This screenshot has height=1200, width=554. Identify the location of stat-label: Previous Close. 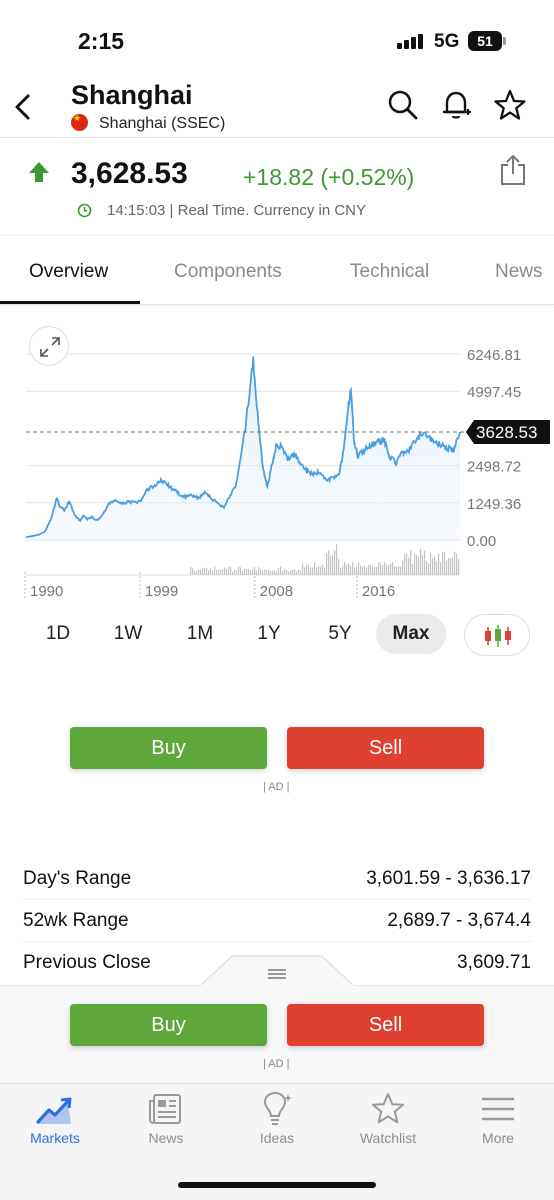
(87, 962).